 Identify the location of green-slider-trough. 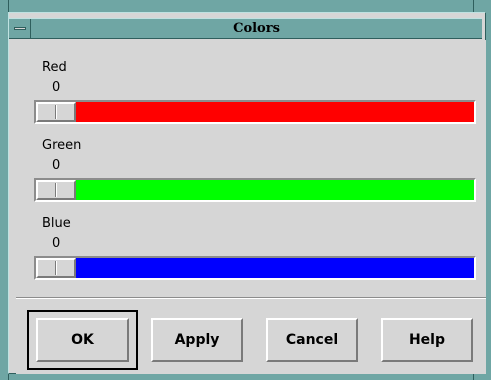
(255, 190).